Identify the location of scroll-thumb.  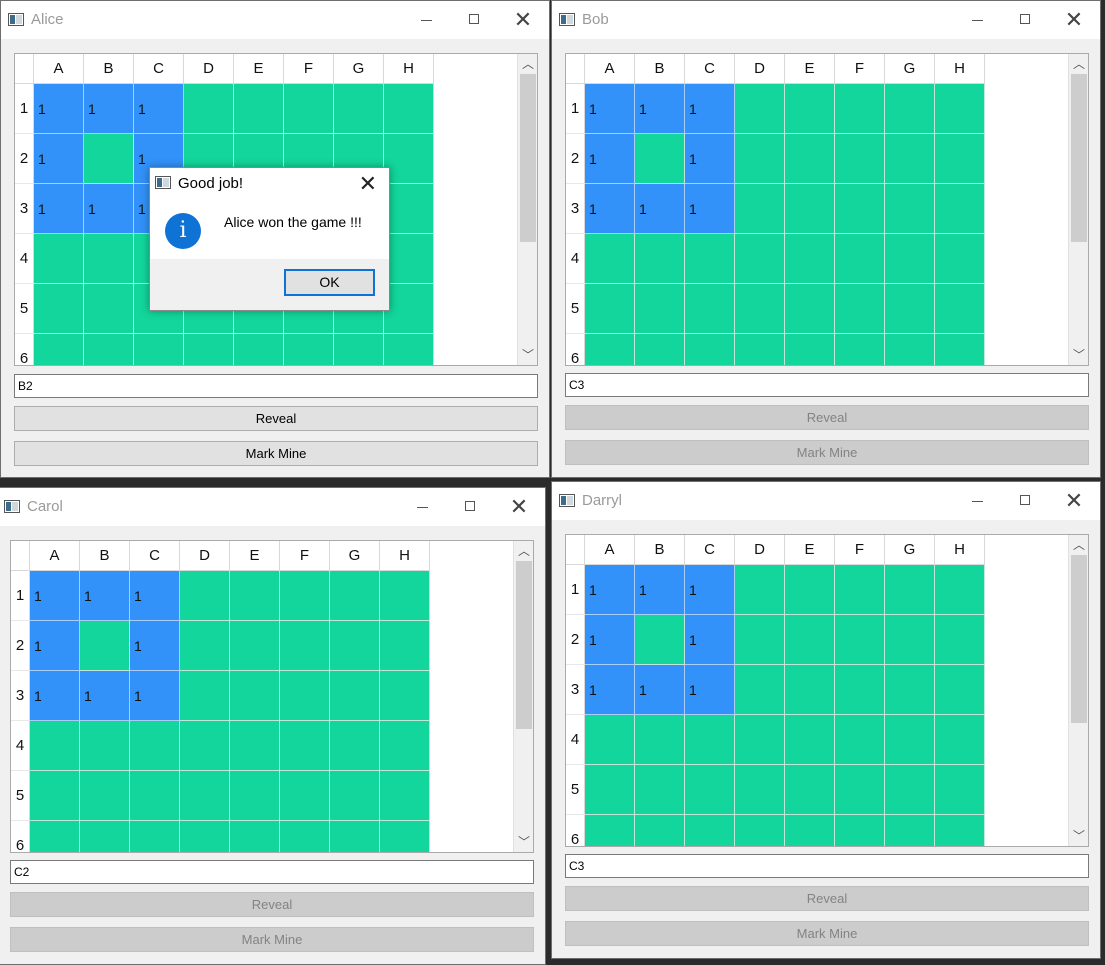
(1079, 158).